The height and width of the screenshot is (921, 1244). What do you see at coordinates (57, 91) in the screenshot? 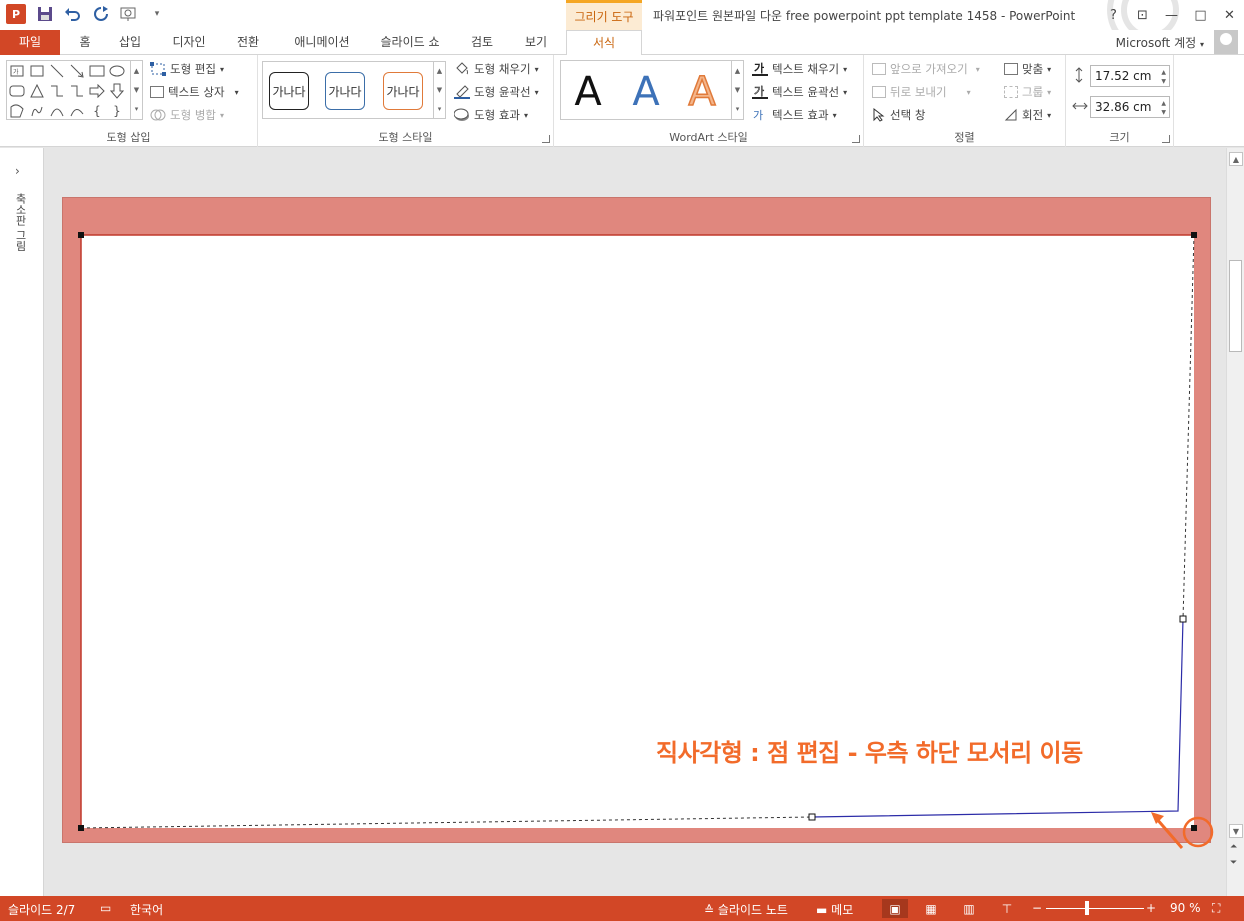
I see `elbow-connector-shape-icon` at bounding box center [57, 91].